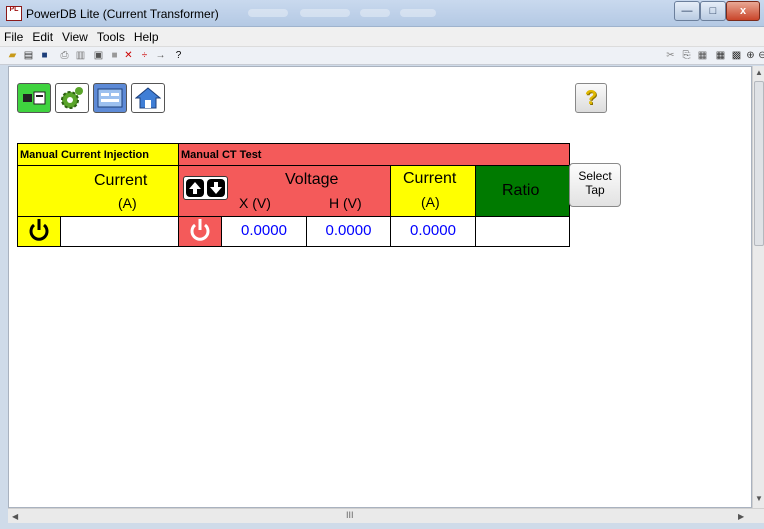 This screenshot has width=764, height=529. Describe the element at coordinates (758, 287) in the screenshot. I see `vertical-scrollbar: ▲ ▼` at that location.